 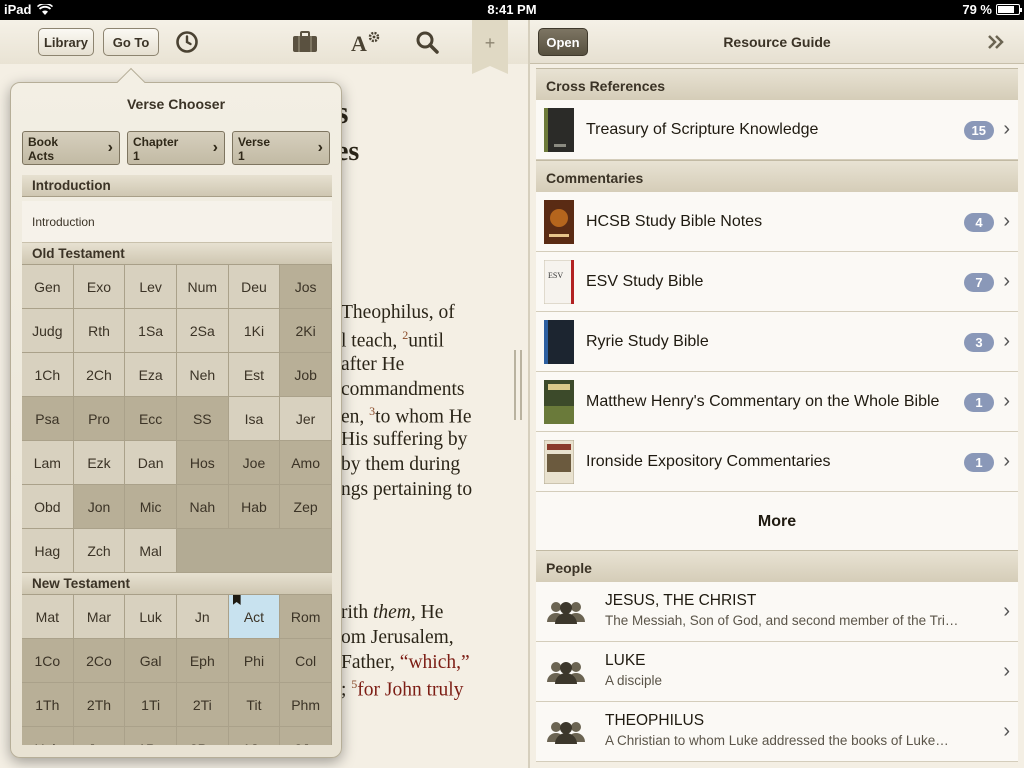 What do you see at coordinates (254, 661) in the screenshot?
I see `book-cell: Phi` at bounding box center [254, 661].